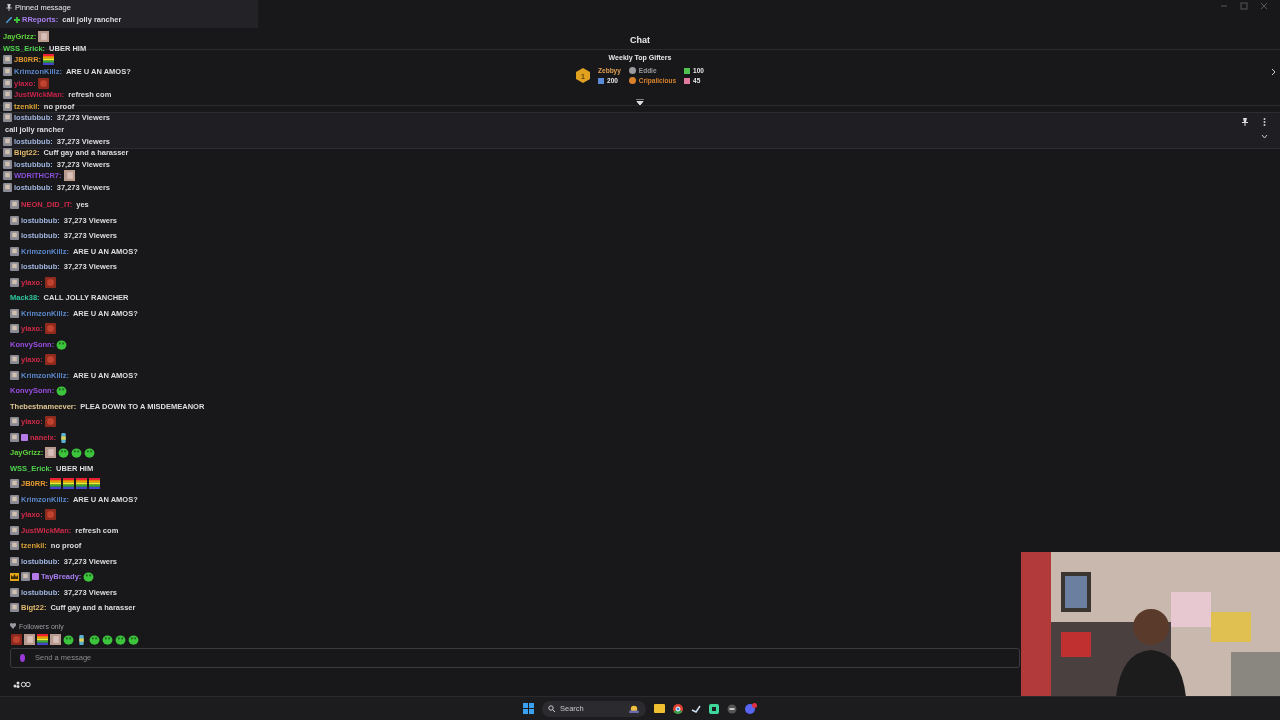  What do you see at coordinates (17, 19) in the screenshot?
I see `plus-icon` at bounding box center [17, 19].